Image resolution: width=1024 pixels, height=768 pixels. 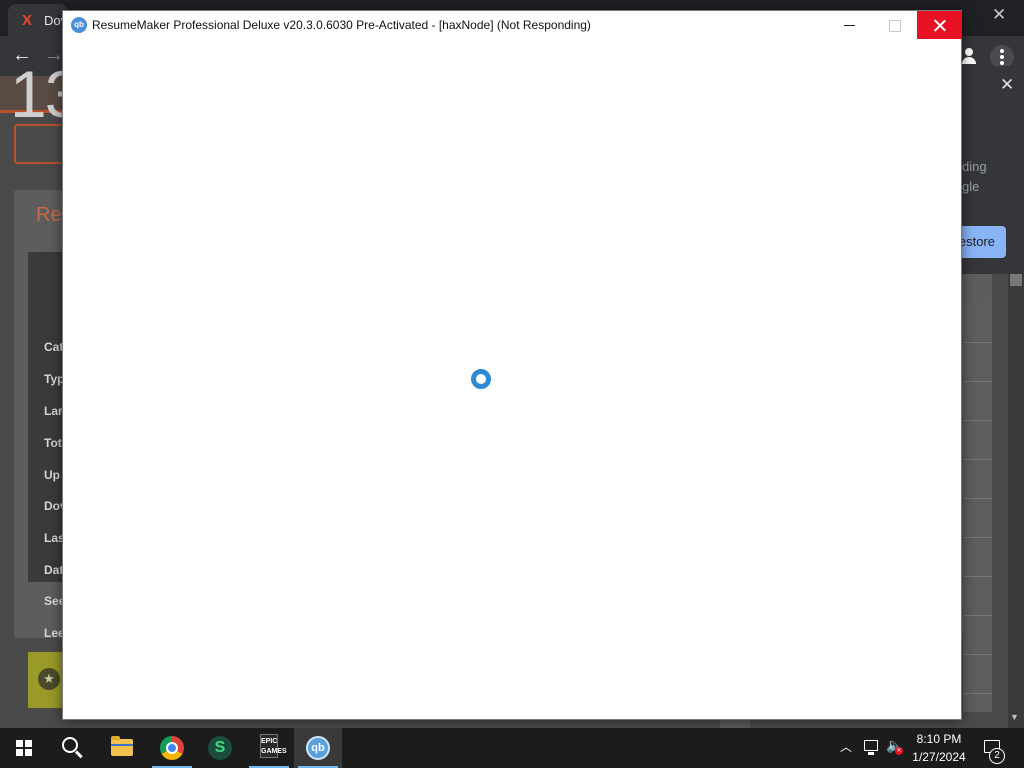 I want to click on scroll-up-arrow, so click(x=1016, y=280).